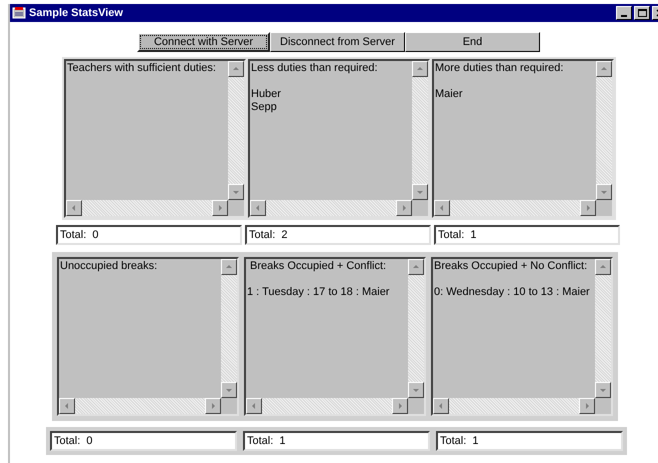 The height and width of the screenshot is (463, 658). What do you see at coordinates (449, 94) in the screenshot?
I see `list-item: Maier` at bounding box center [449, 94].